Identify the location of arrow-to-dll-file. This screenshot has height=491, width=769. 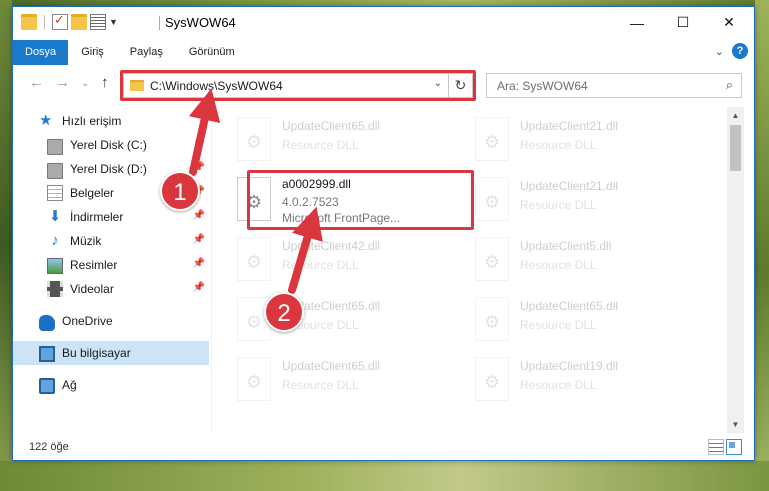
(305, 250).